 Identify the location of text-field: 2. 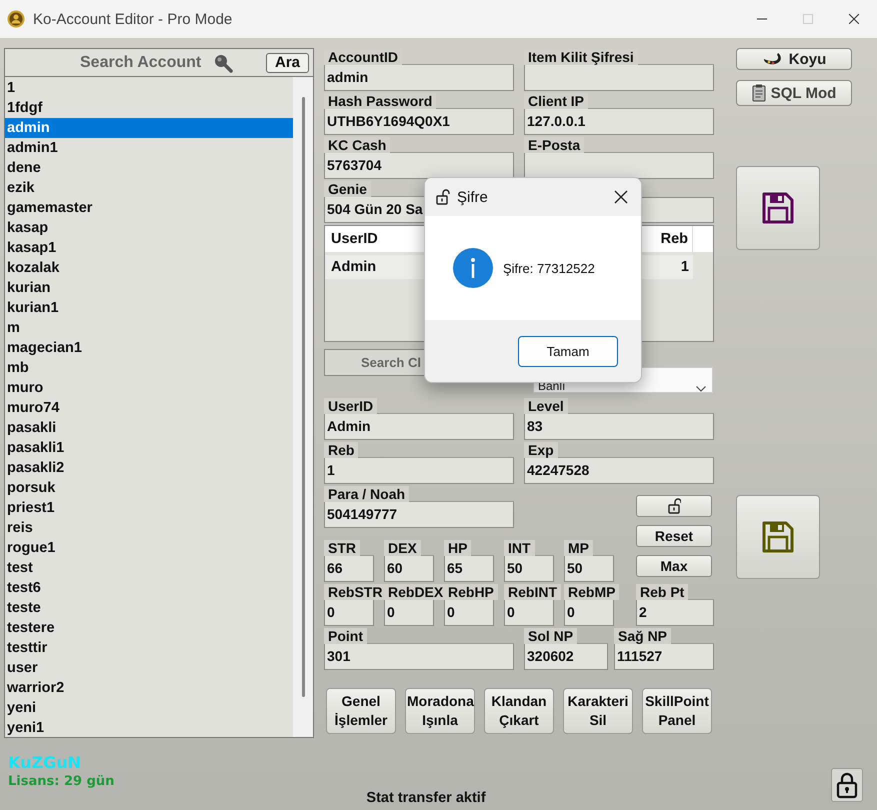
(675, 613).